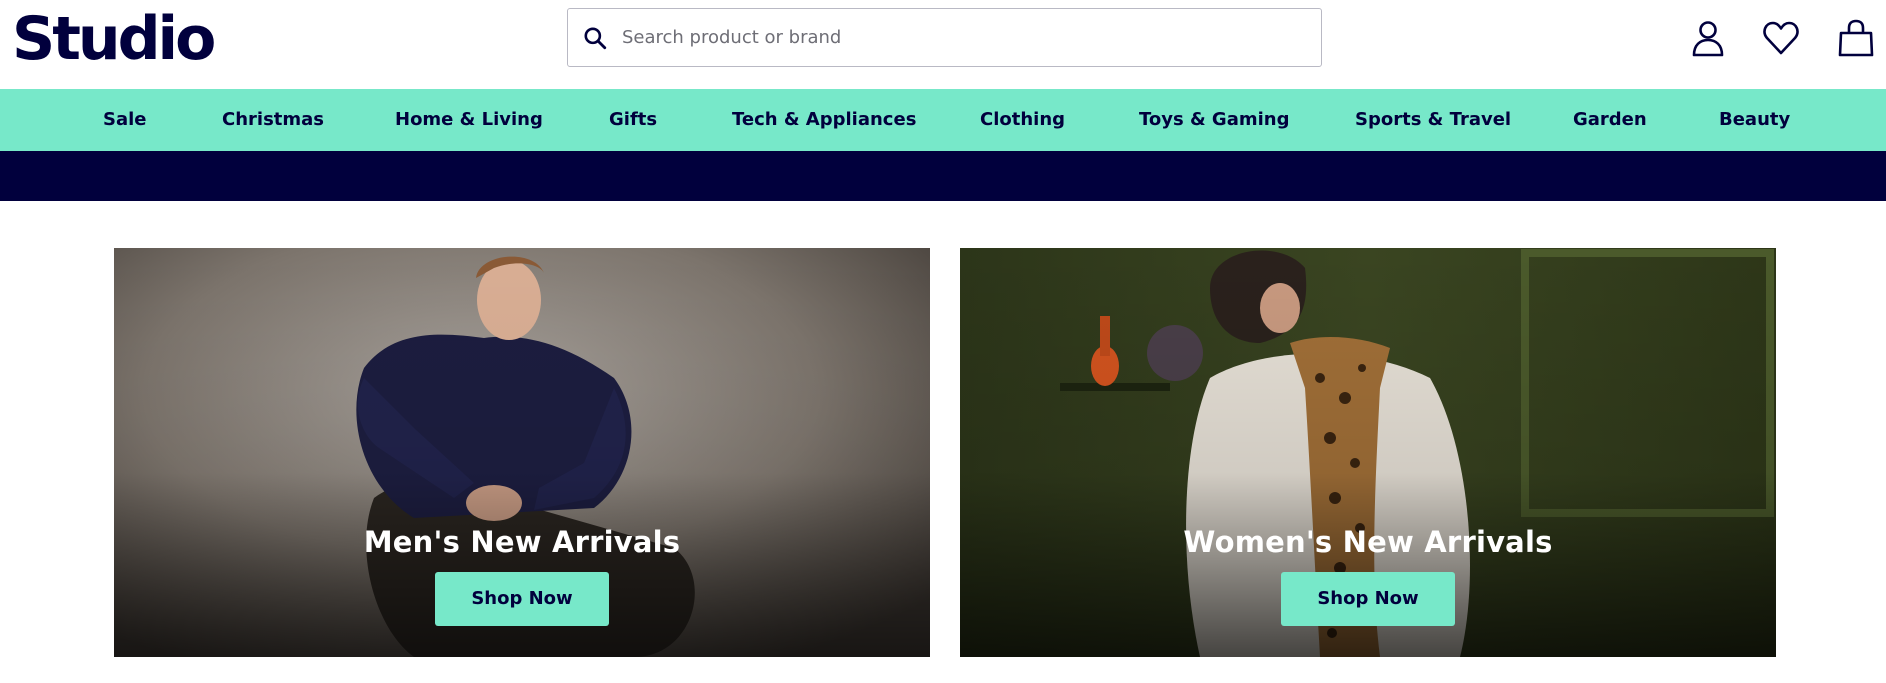 This screenshot has width=1886, height=683. Describe the element at coordinates (962, 37) in the screenshot. I see `search-input` at that location.